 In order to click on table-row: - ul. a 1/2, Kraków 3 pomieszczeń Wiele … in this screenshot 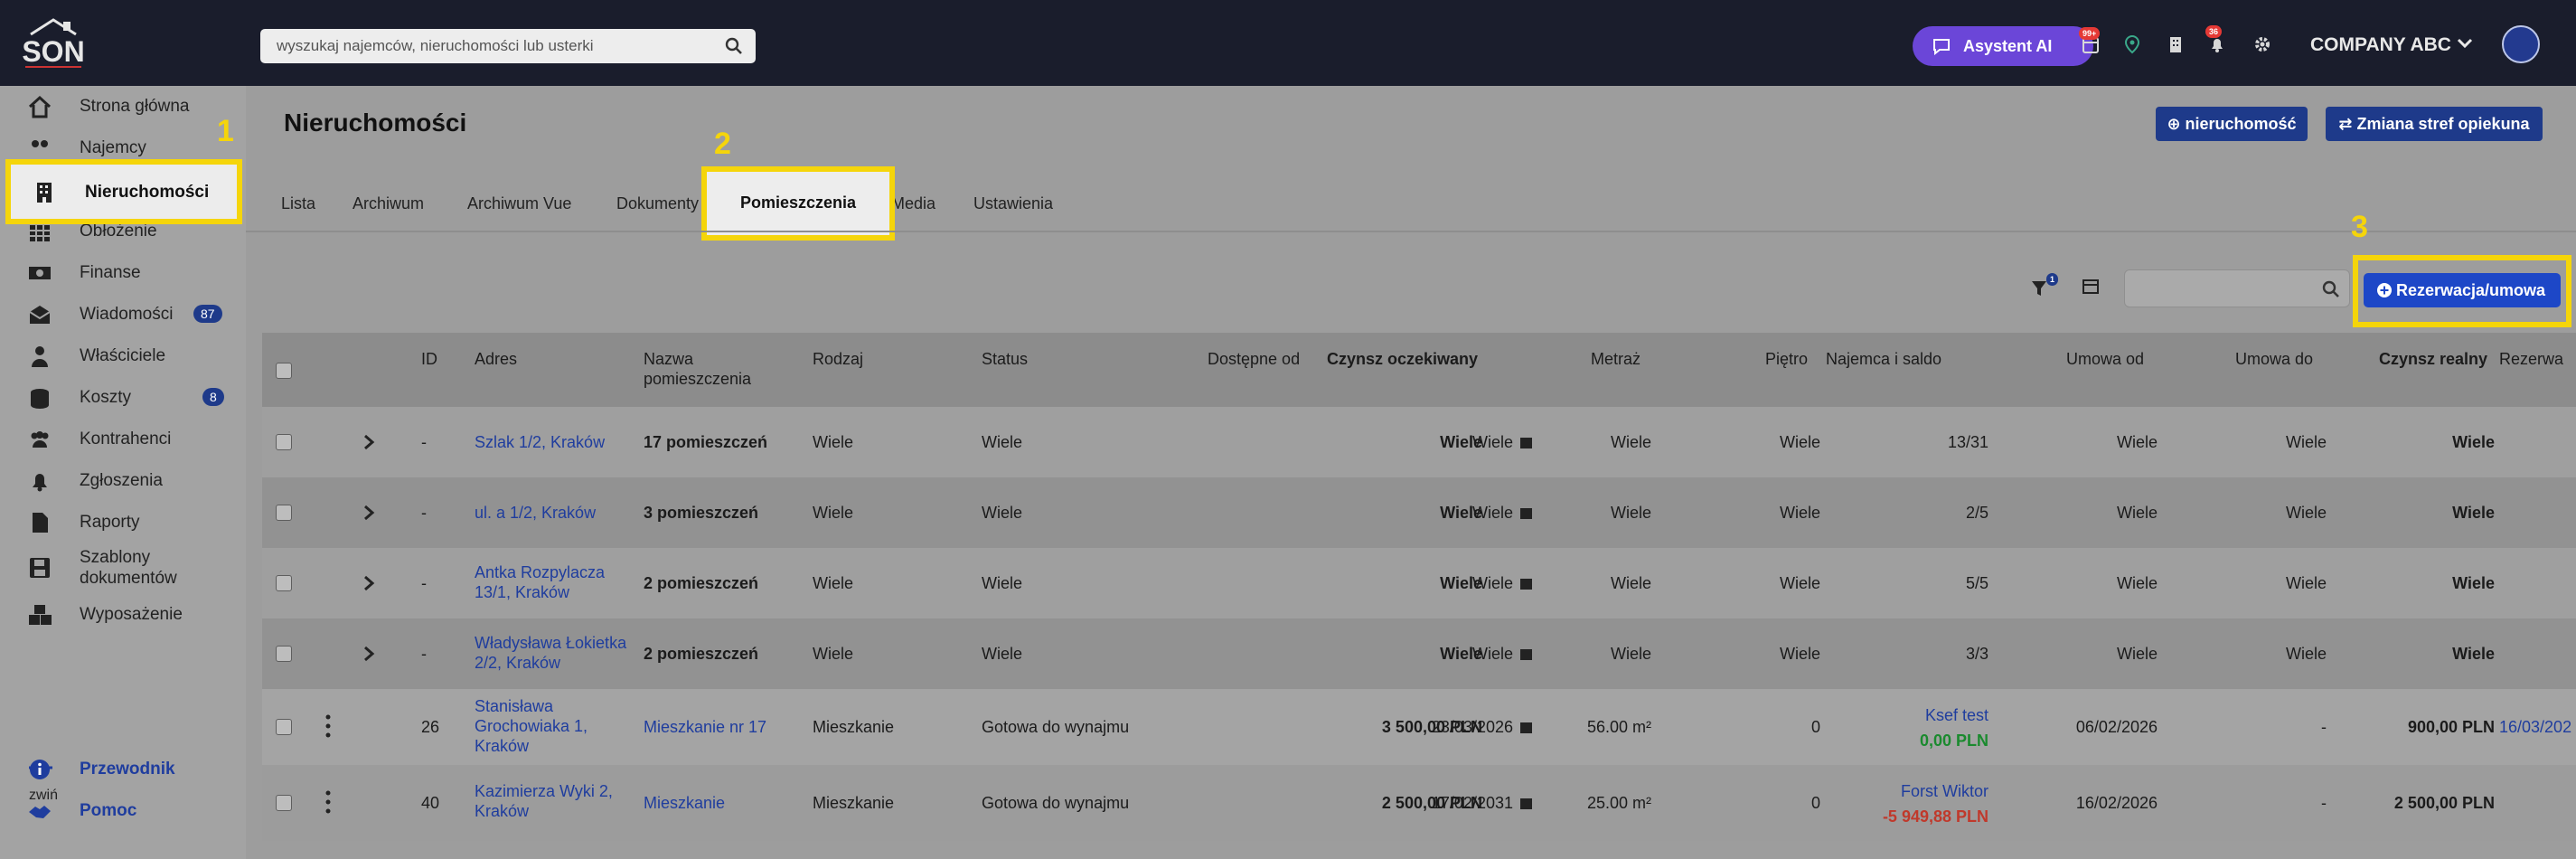, I will do `click(1419, 512)`.